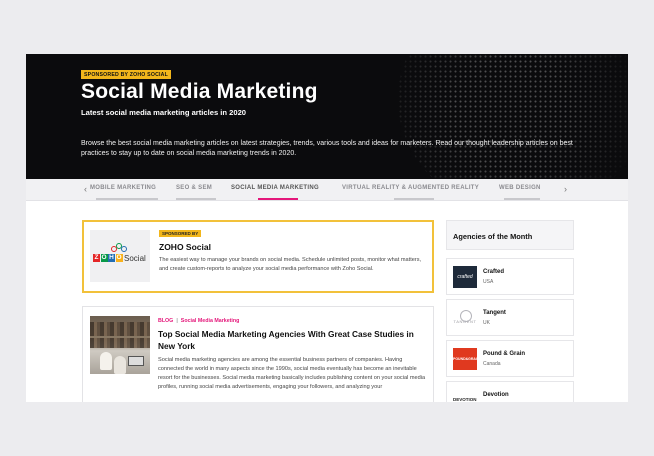  I want to click on agency-country: USA, so click(488, 282).